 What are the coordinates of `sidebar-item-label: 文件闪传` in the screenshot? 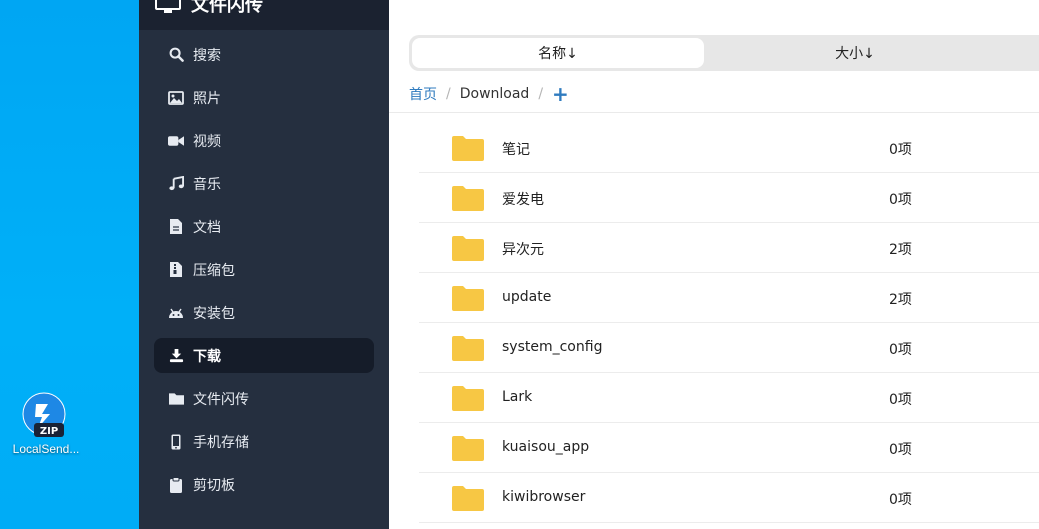 It's located at (221, 399).